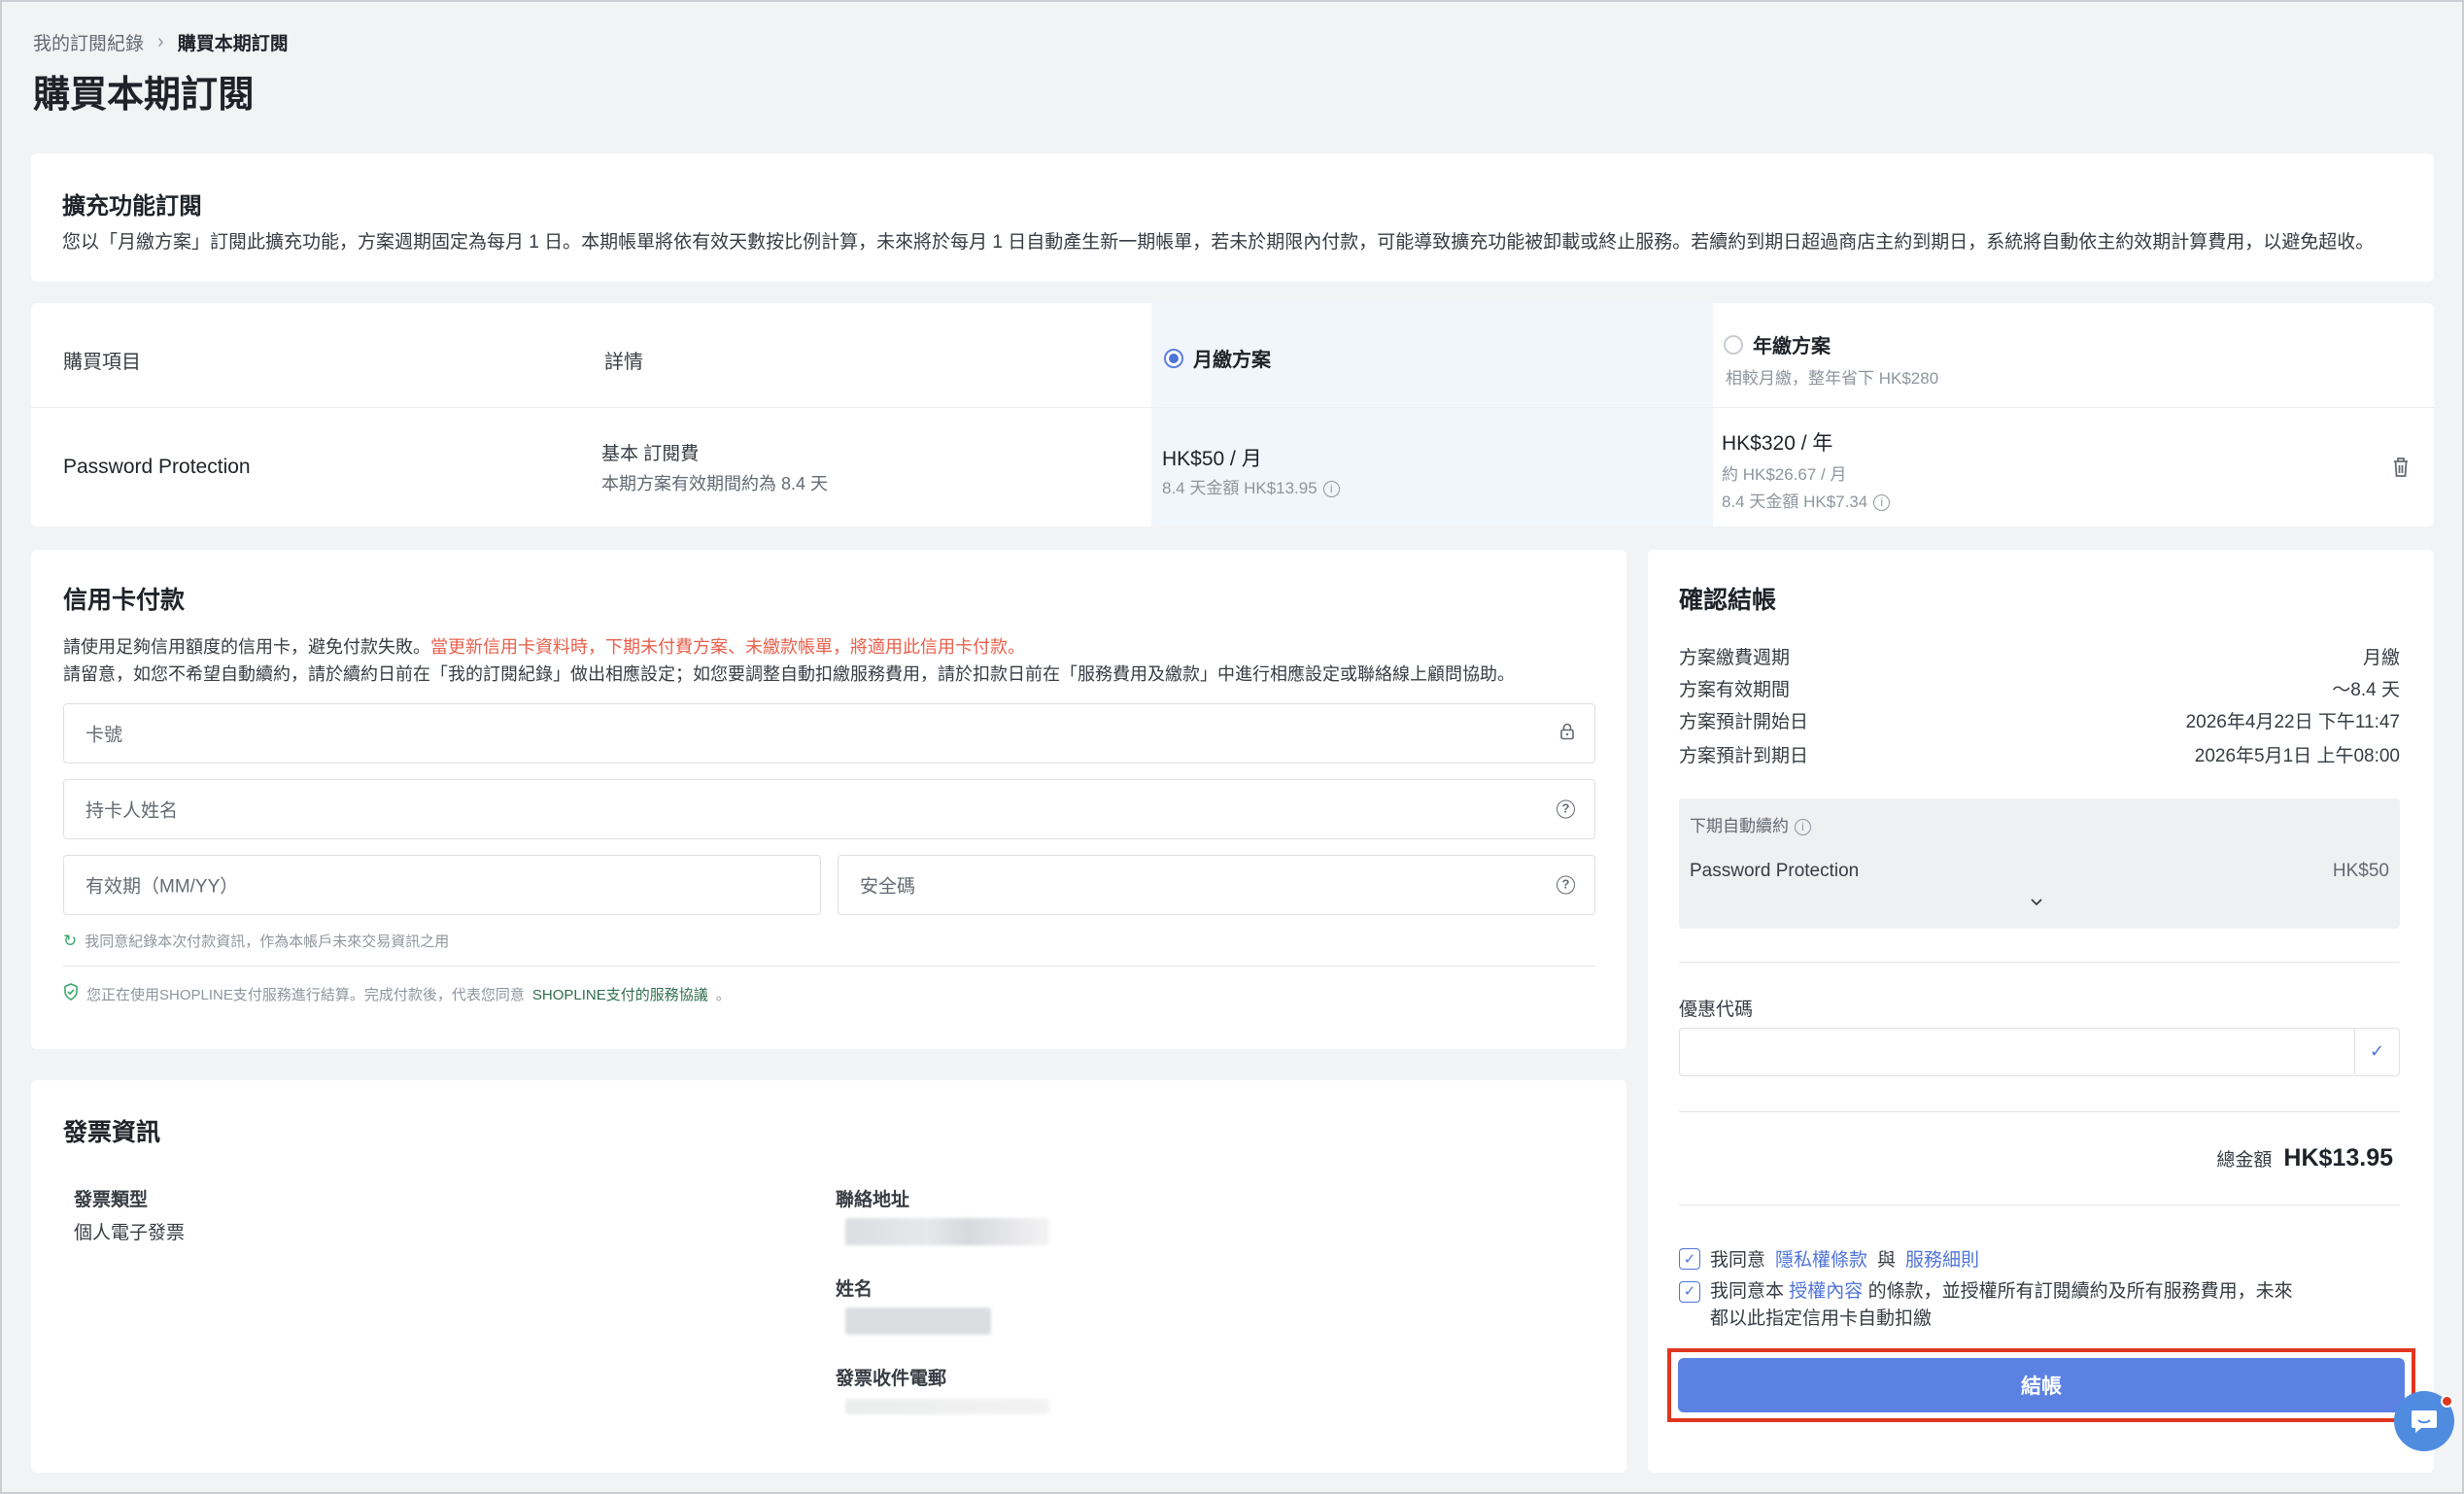 The image size is (2464, 1494). What do you see at coordinates (132, 206) in the screenshot?
I see `intro-title: 擴充功能訂閱` at bounding box center [132, 206].